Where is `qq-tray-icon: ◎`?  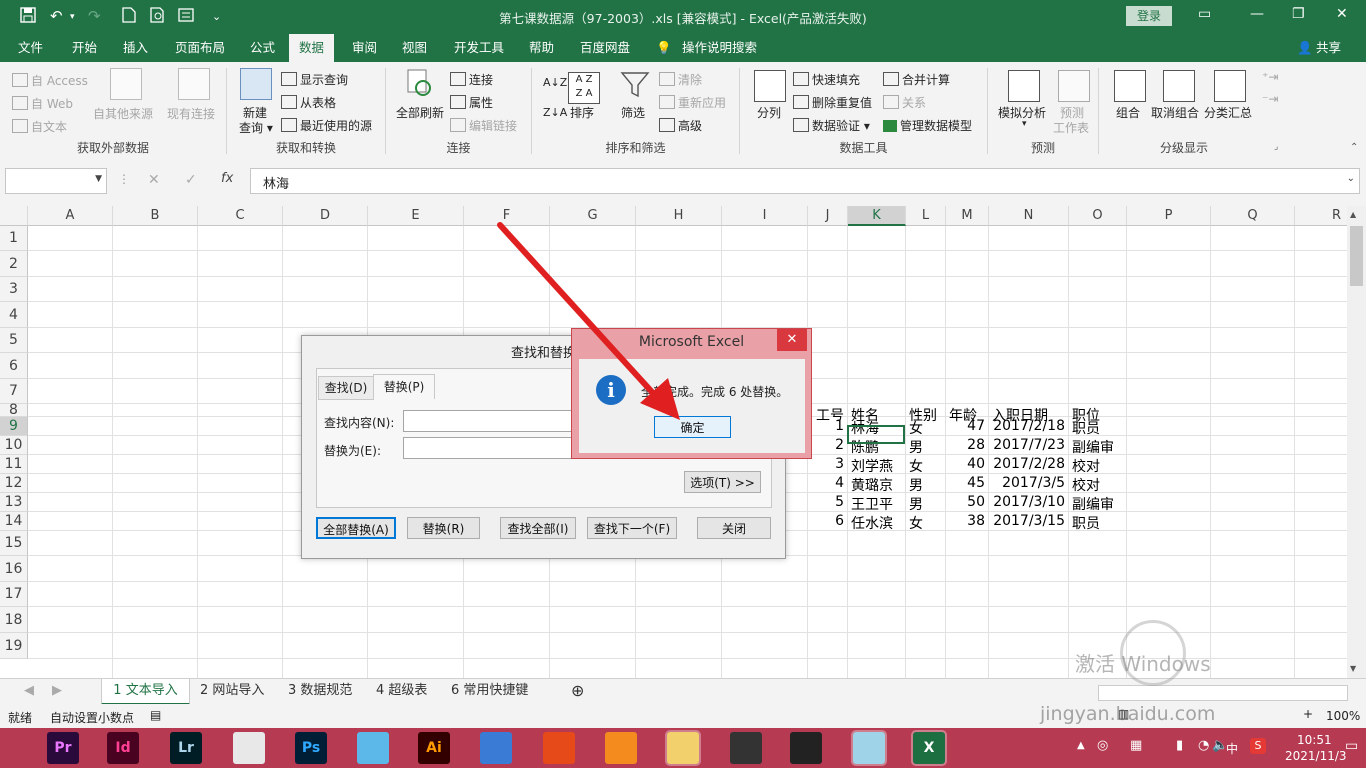
qq-tray-icon: ◎ is located at coordinates (1102, 745).